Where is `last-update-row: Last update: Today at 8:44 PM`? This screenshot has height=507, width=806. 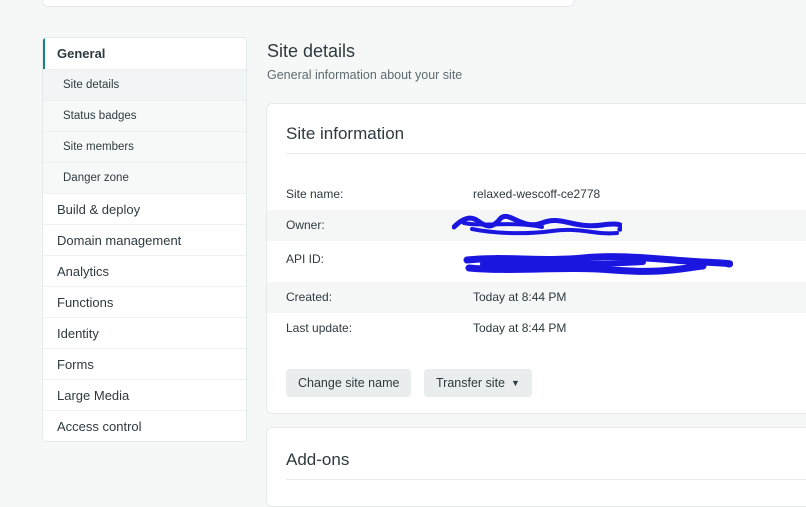 last-update-row: Last update: Today at 8:44 PM is located at coordinates (536, 328).